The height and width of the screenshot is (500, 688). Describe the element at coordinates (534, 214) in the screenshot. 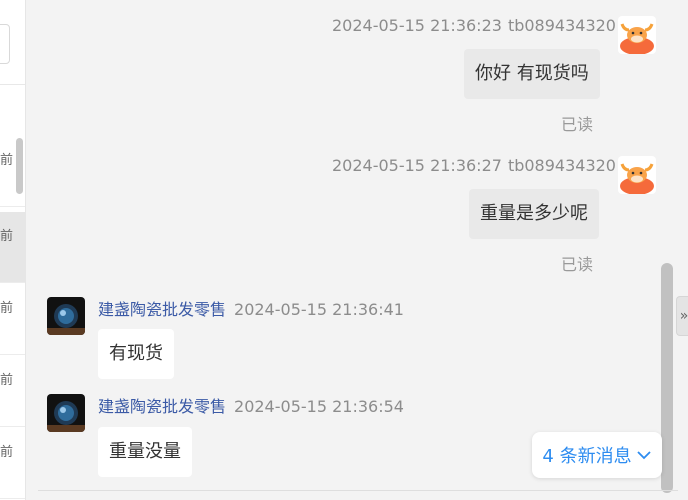

I see `message-bubble: 重量是多少呢` at that location.